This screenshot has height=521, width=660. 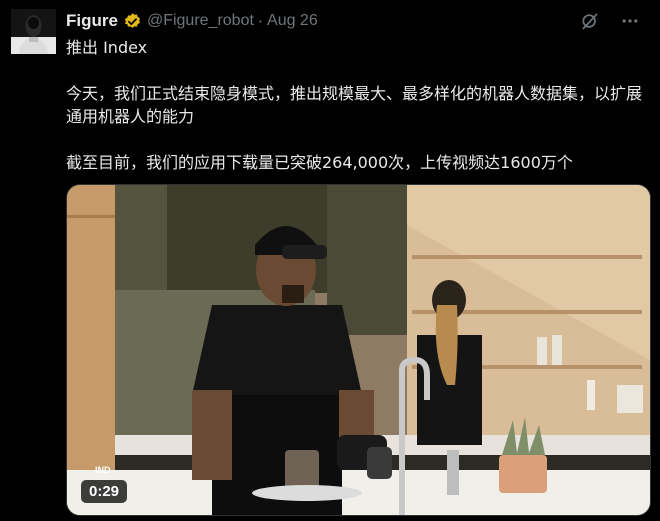 I want to click on tweet-text-paragraph3: 截至目前，我们的应用下载量已突破264,000次，上传视频达1600万个, so click(x=319, y=162).